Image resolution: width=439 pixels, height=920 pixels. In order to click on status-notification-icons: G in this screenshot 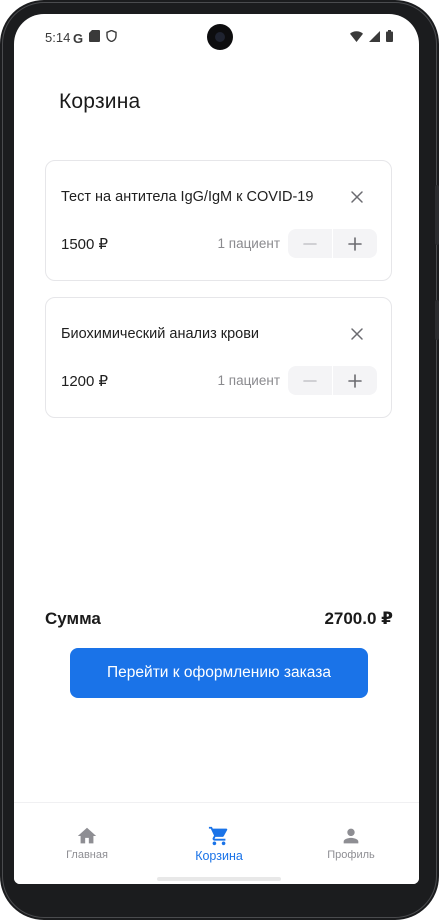, I will do `click(95, 38)`.